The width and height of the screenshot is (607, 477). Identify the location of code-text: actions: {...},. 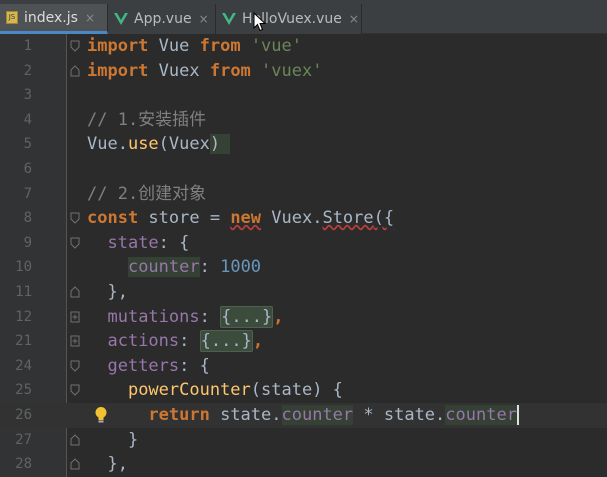
(185, 341).